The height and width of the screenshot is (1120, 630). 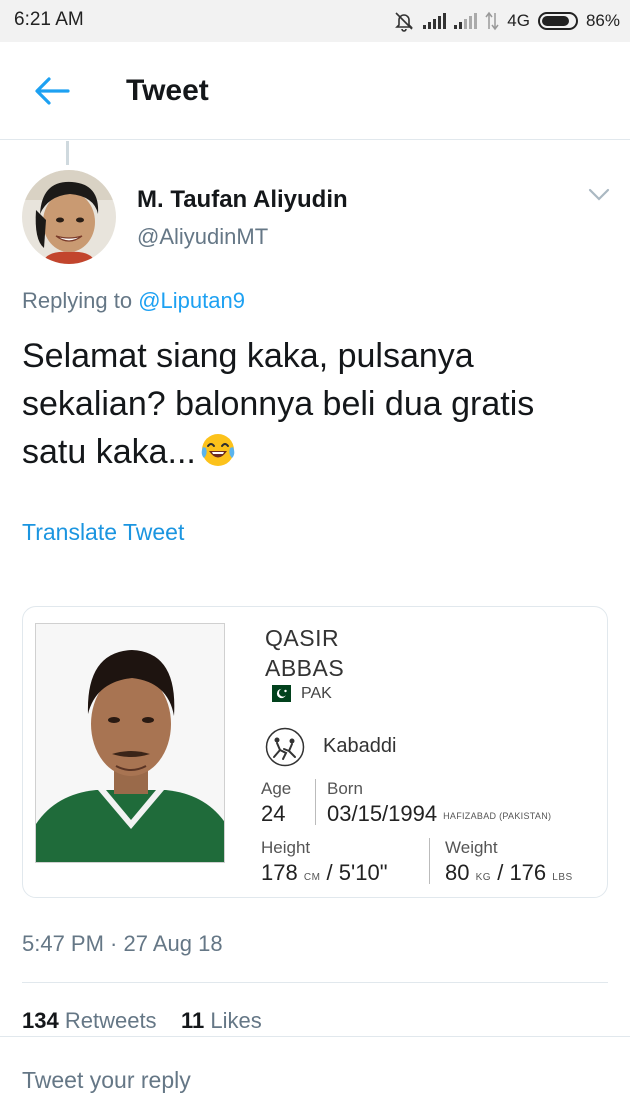 I want to click on born-date: 03/15/1994, so click(x=382, y=813).